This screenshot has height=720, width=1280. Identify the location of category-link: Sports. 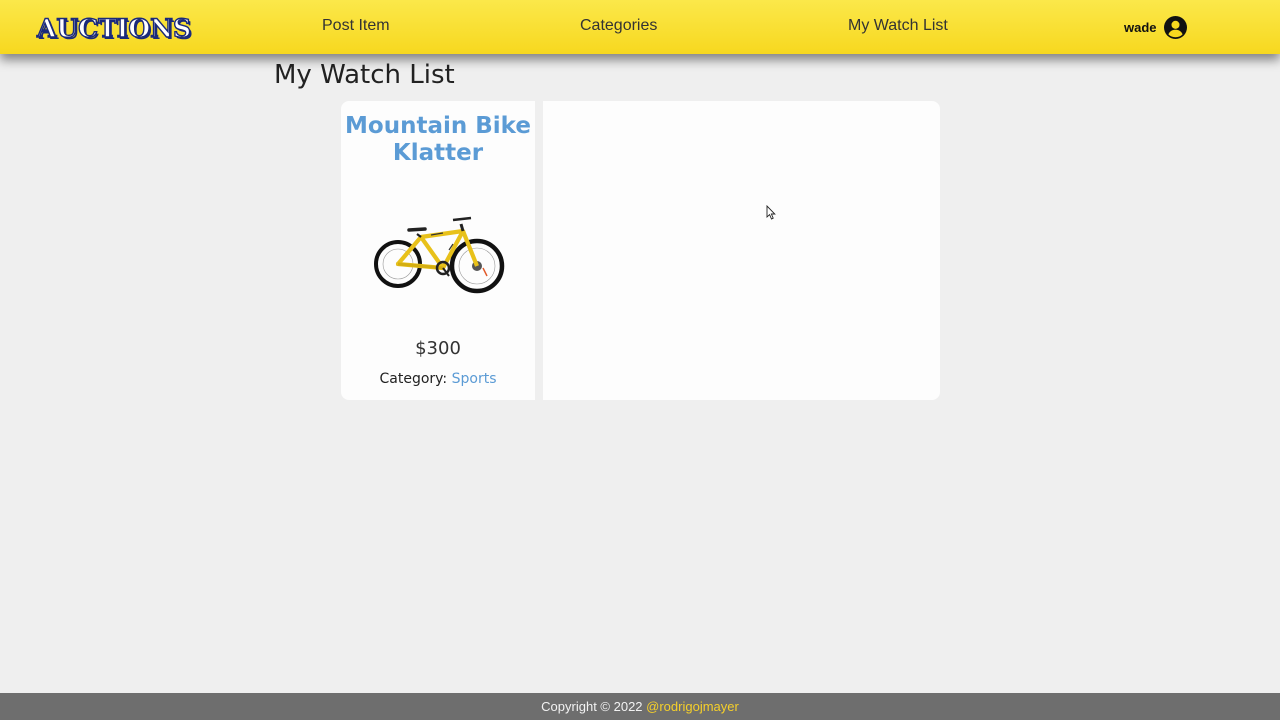
(474, 379).